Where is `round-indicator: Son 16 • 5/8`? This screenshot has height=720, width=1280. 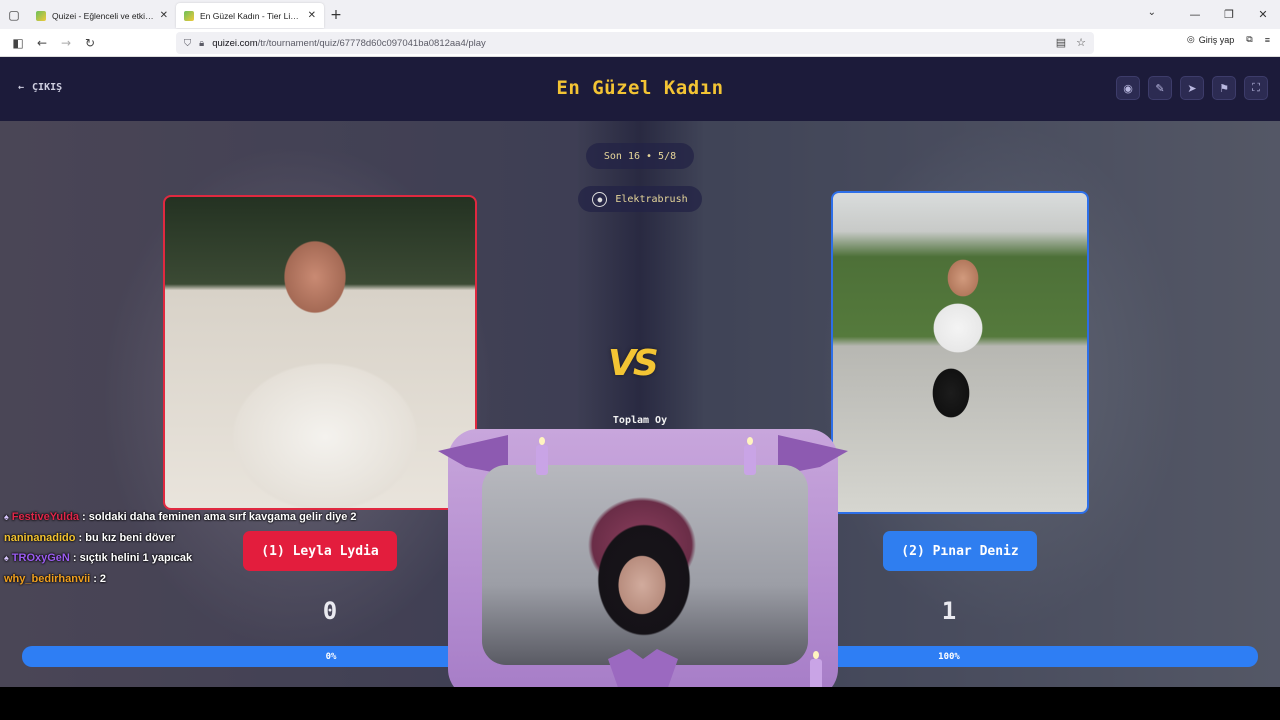 round-indicator: Son 16 • 5/8 is located at coordinates (640, 156).